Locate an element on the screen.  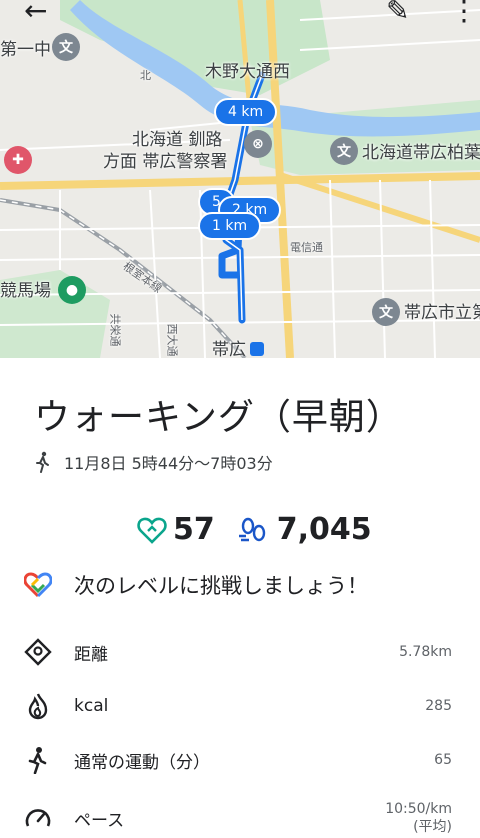
more-options-icon: ⋮ is located at coordinates (464, 12).